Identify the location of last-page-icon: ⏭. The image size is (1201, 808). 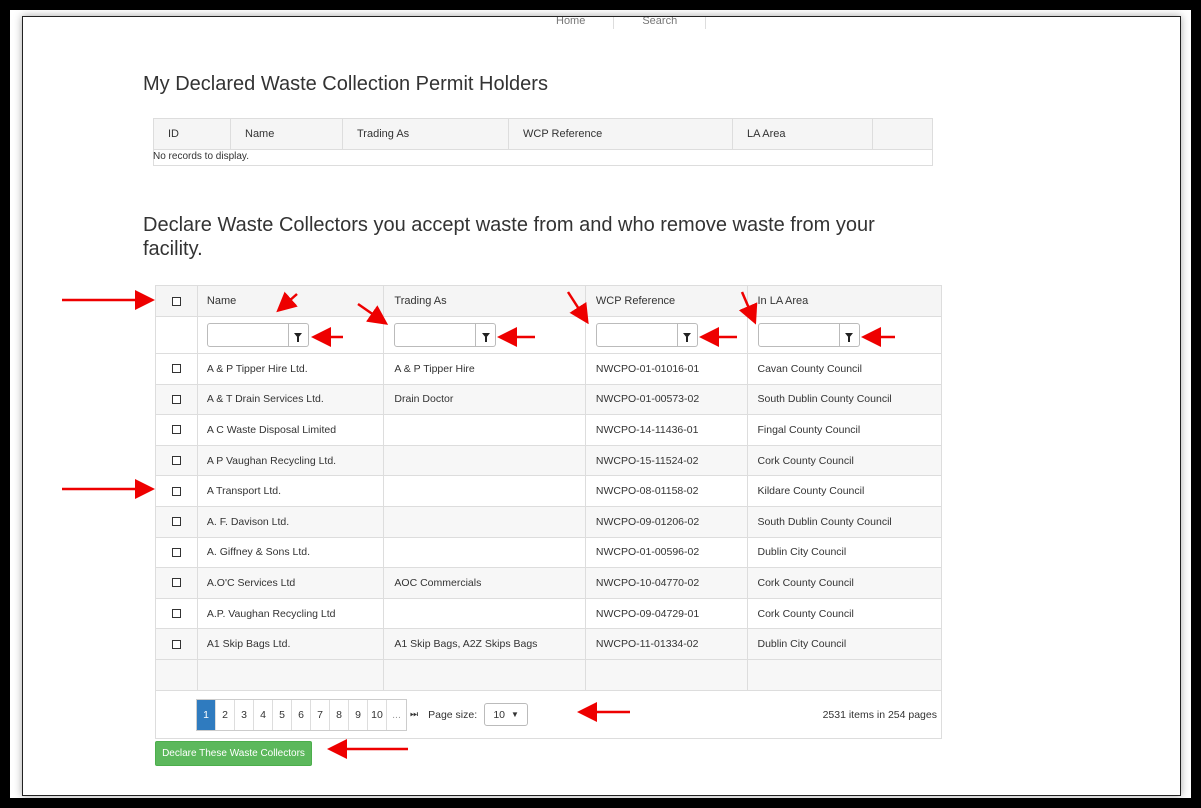
(414, 714).